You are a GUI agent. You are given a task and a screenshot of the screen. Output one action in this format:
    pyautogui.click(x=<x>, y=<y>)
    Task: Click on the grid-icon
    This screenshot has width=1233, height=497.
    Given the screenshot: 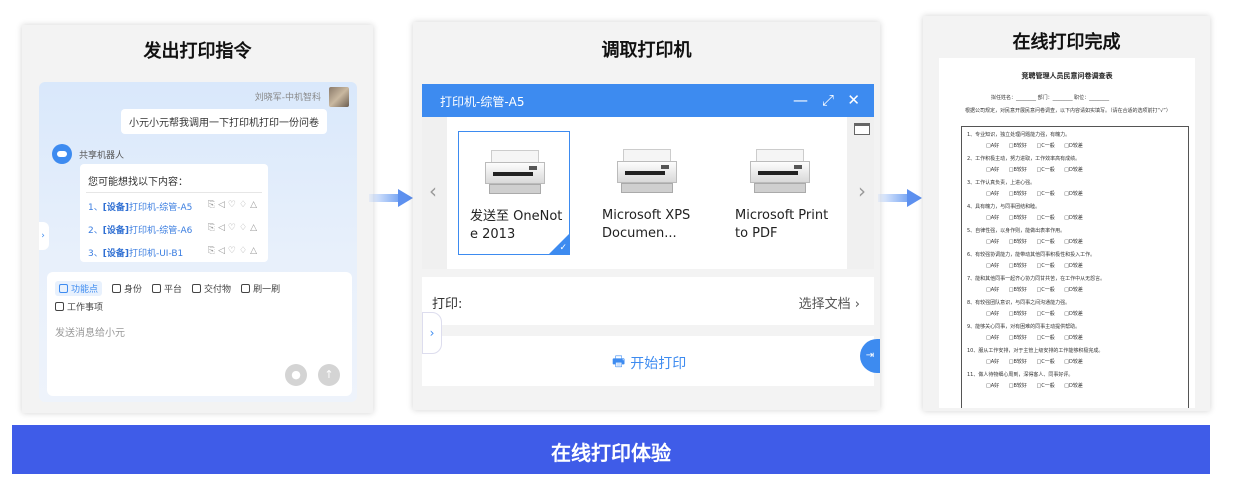 What is the action you would take?
    pyautogui.click(x=63, y=288)
    